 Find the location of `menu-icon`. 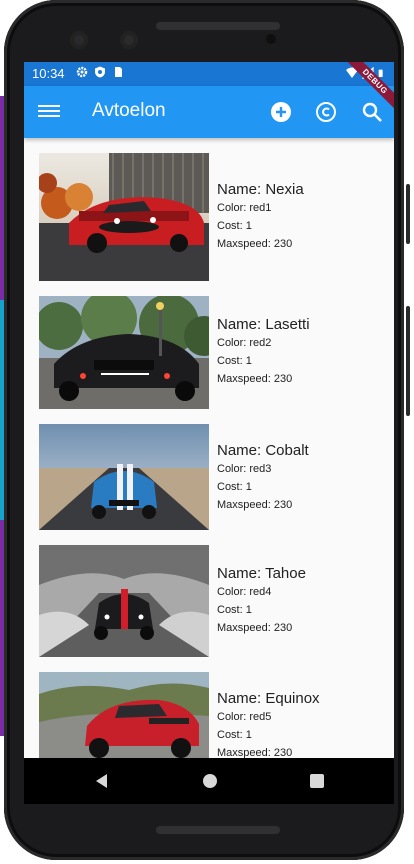

menu-icon is located at coordinates (49, 112).